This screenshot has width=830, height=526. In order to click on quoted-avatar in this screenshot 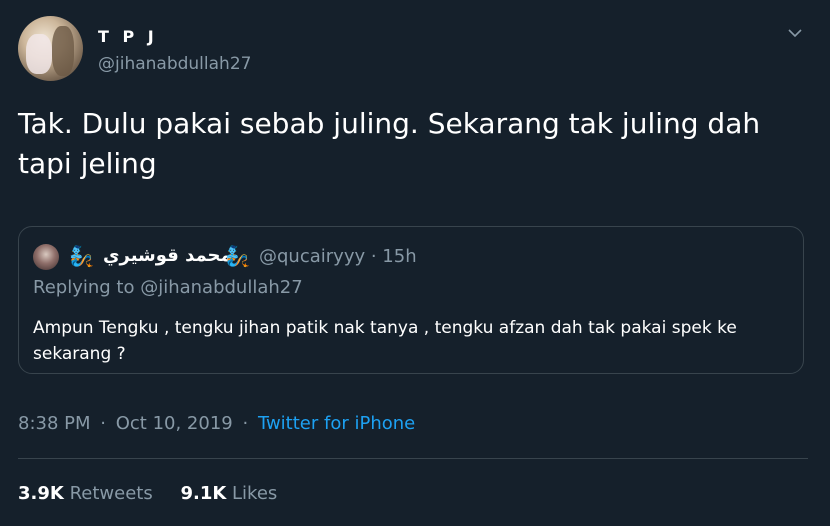, I will do `click(46, 257)`.